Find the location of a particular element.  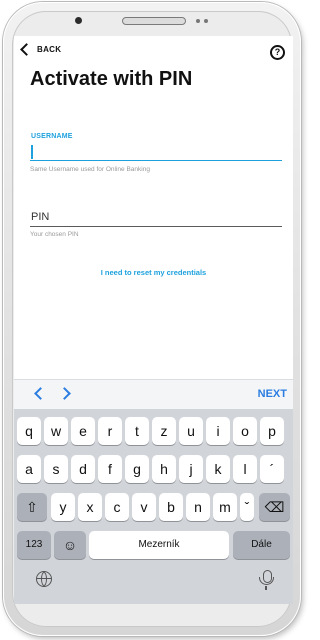

microphone-base is located at coordinates (266, 588).